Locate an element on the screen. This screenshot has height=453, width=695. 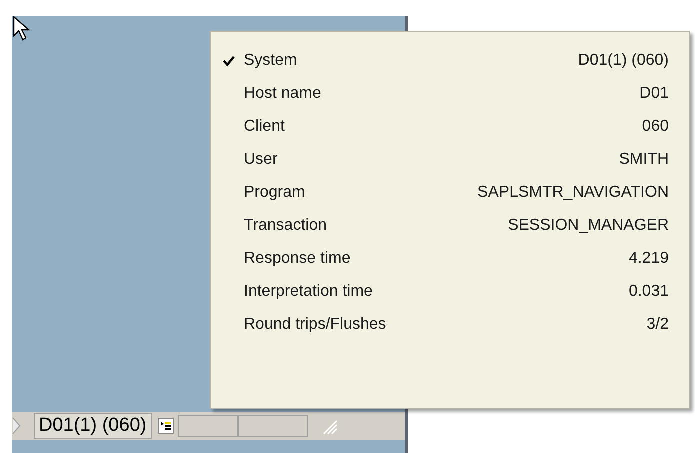
item-label: Program is located at coordinates (275, 192).